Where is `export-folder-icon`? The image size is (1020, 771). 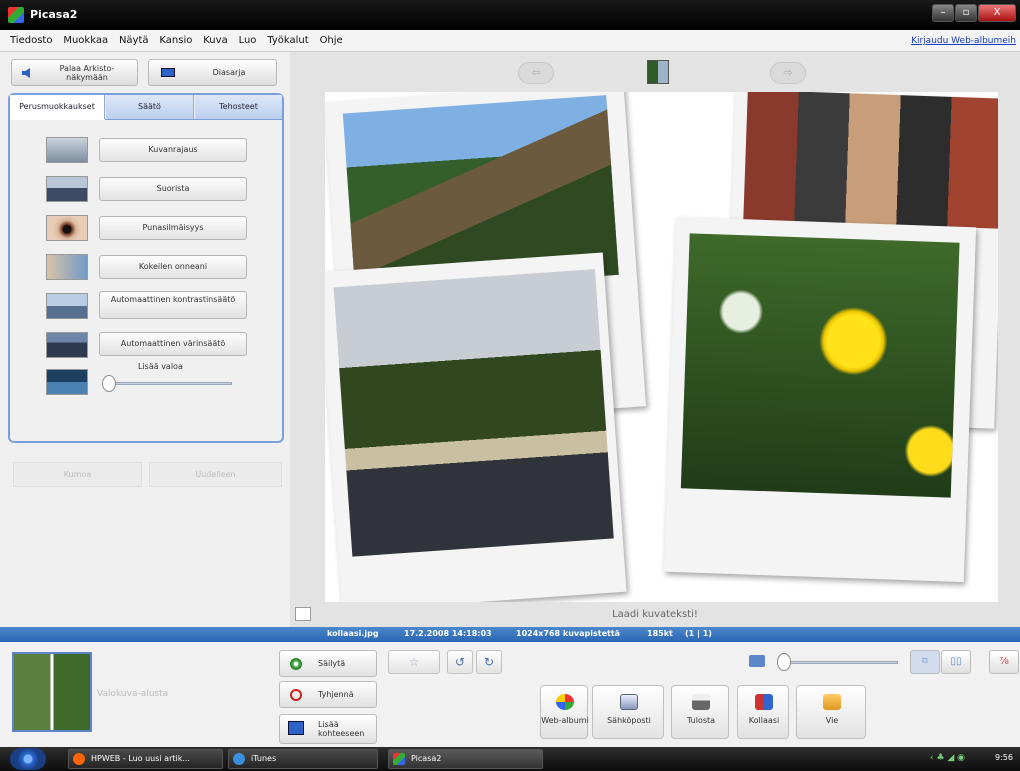
export-folder-icon is located at coordinates (832, 702).